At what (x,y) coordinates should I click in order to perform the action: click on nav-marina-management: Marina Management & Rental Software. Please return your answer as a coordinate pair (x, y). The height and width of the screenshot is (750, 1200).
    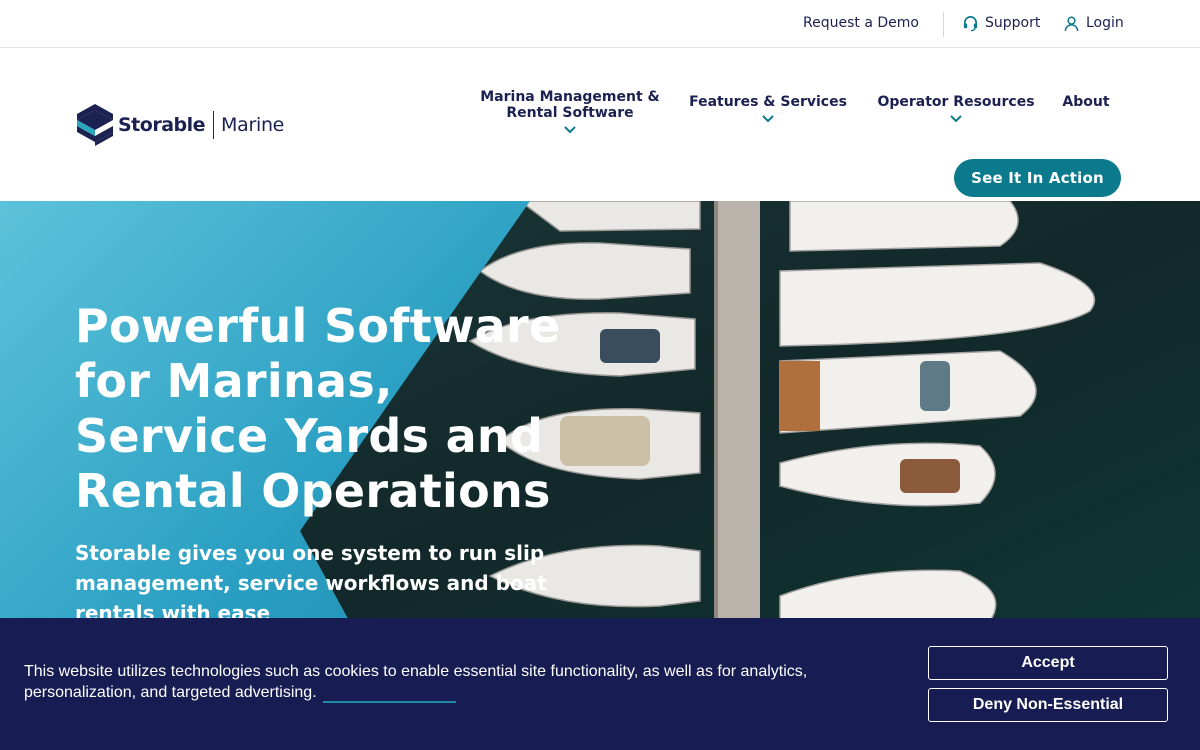
    Looking at the image, I should click on (570, 111).